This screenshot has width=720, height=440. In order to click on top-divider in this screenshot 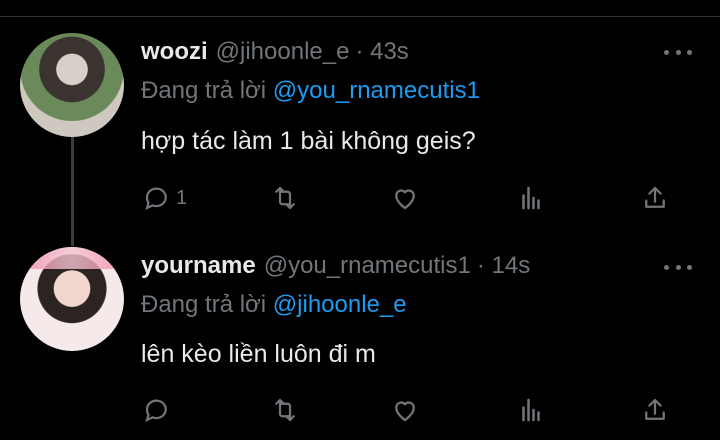, I will do `click(360, 16)`.